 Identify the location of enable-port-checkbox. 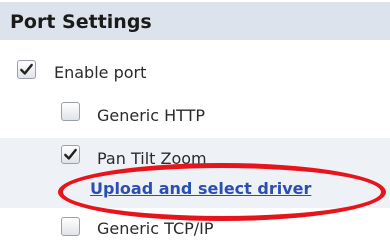
(26, 69).